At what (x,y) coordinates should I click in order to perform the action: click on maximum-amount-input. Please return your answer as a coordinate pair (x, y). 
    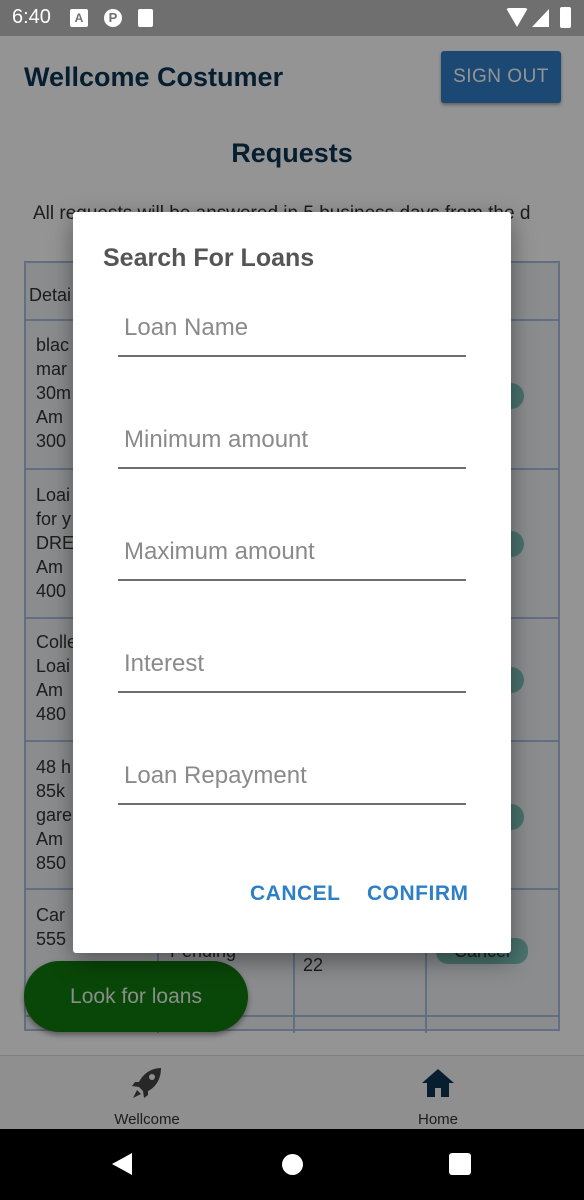
    Looking at the image, I should click on (292, 553).